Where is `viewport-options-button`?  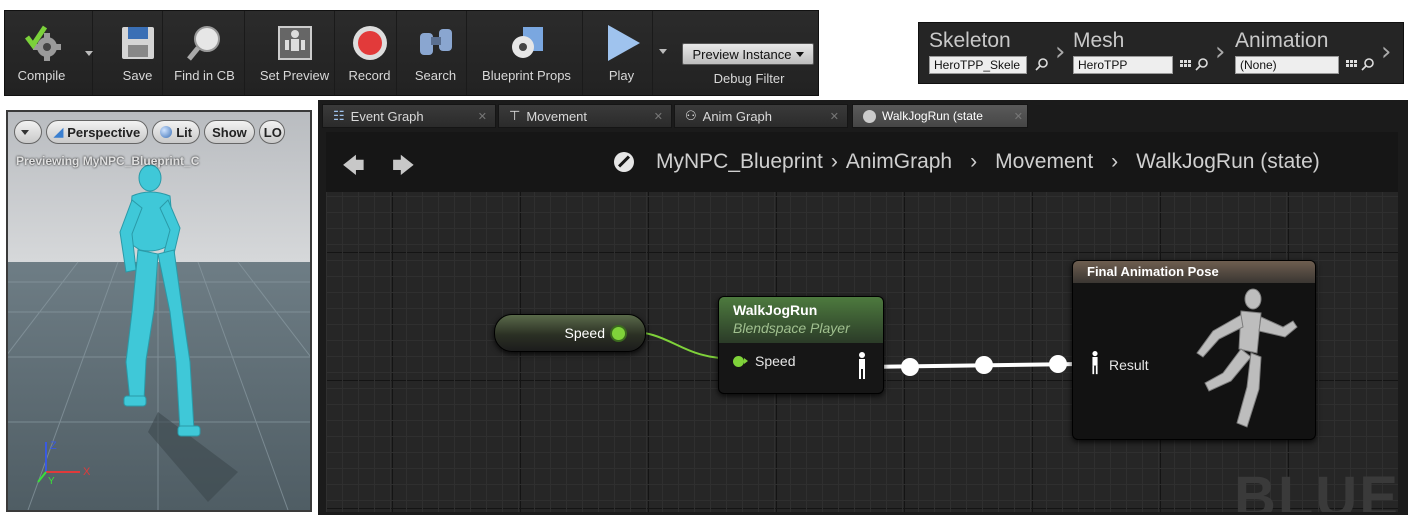 viewport-options-button is located at coordinates (28, 132).